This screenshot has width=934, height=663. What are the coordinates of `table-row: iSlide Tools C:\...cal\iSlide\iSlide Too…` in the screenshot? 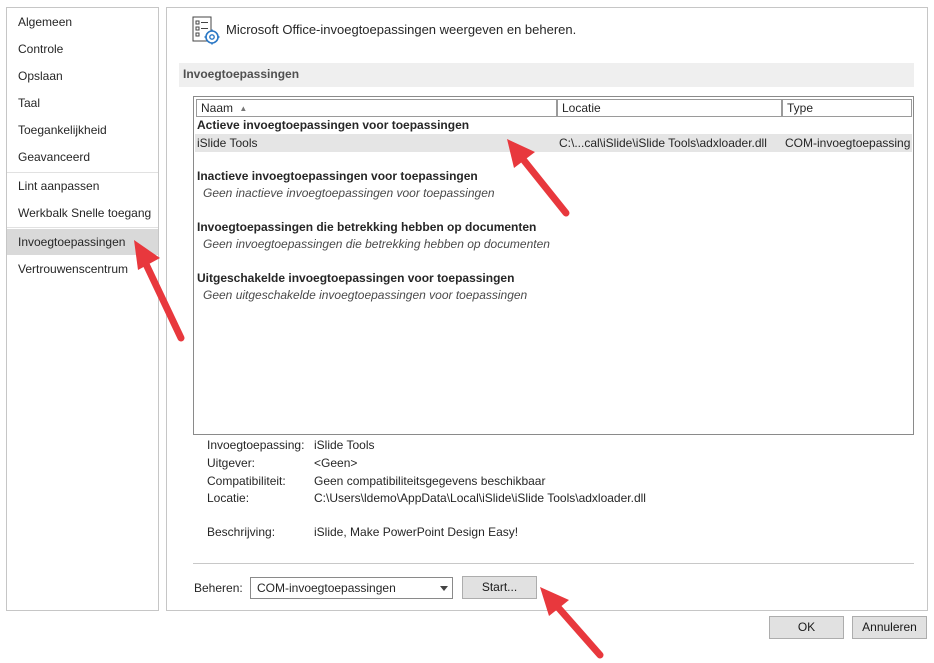 It's located at (553, 143).